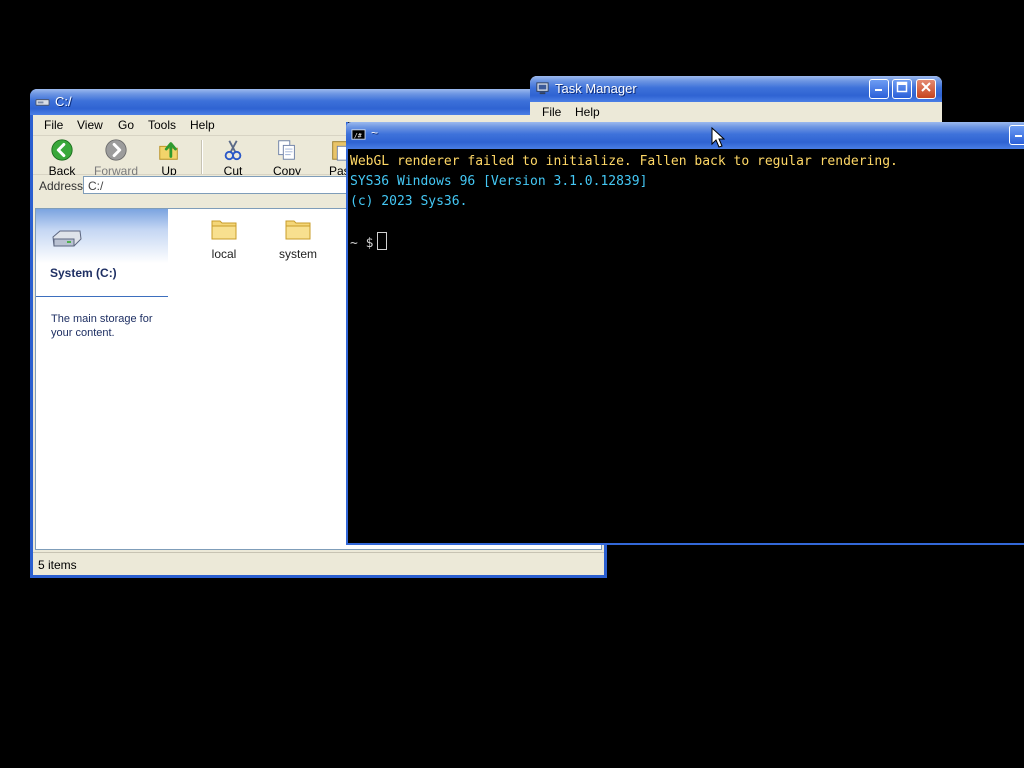  Describe the element at coordinates (318, 563) in the screenshot. I see `status-bar: 5 items` at that location.